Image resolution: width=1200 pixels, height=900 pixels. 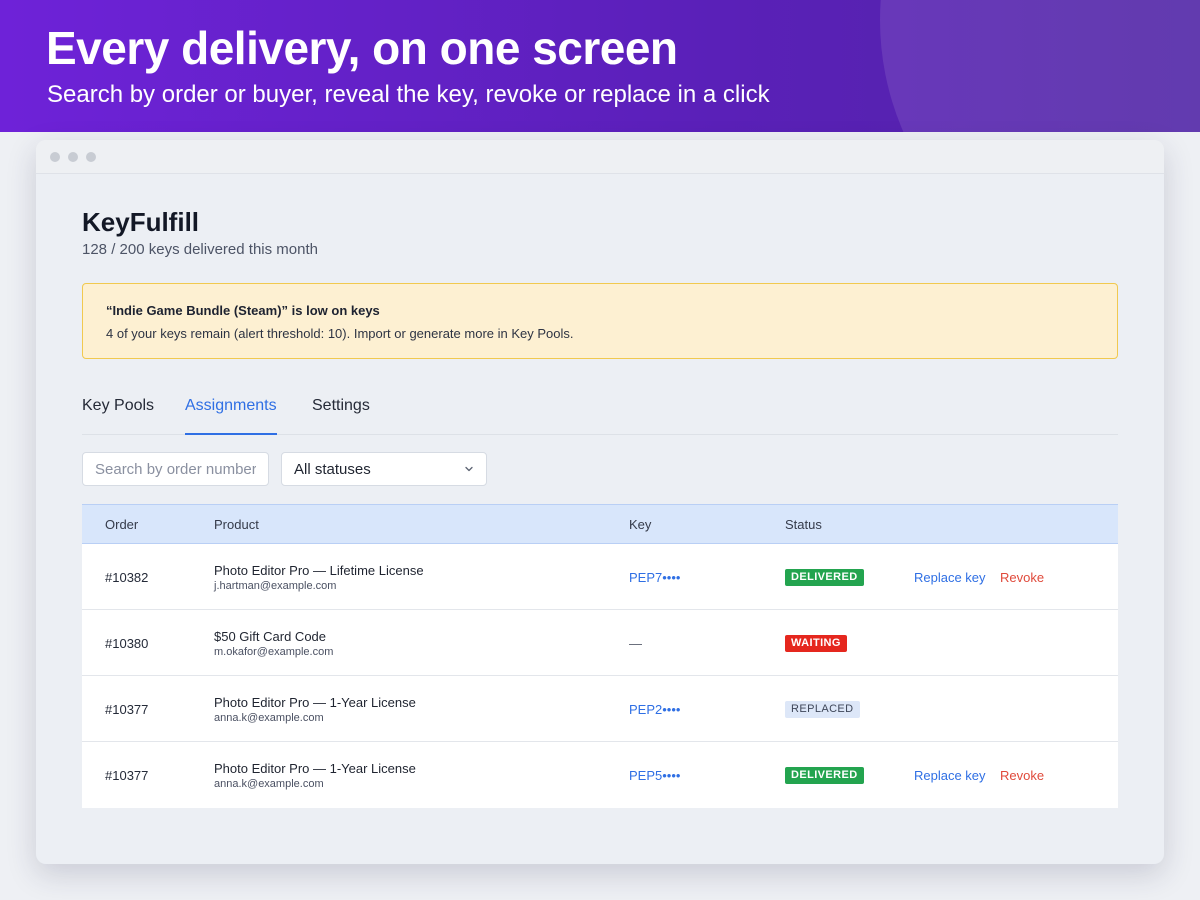 What do you see at coordinates (275, 586) in the screenshot?
I see `buyer-email: j.hartman@example.com` at bounding box center [275, 586].